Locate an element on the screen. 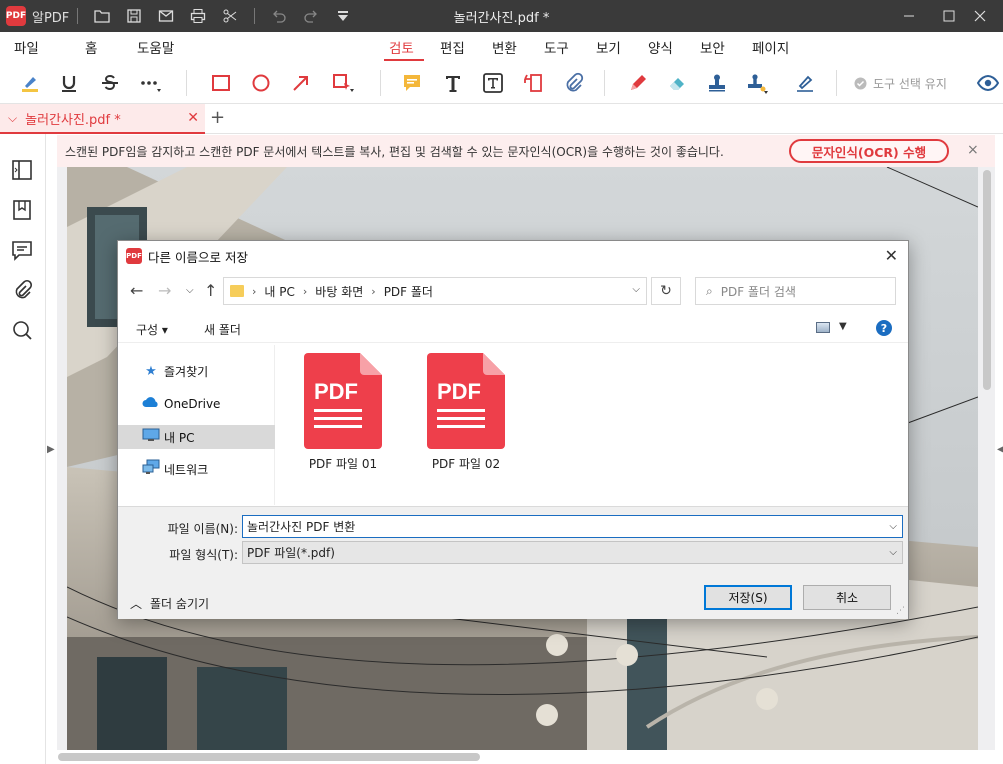 The width and height of the screenshot is (1003, 764). dialog-command-bar: 구성 ▾ 새 폴더 ▼ ? is located at coordinates (513, 328).